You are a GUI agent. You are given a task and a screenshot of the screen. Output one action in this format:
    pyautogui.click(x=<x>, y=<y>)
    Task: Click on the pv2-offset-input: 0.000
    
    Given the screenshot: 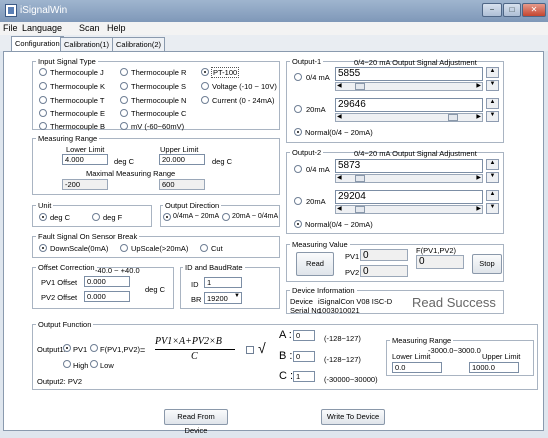 What is the action you would take?
    pyautogui.click(x=107, y=296)
    